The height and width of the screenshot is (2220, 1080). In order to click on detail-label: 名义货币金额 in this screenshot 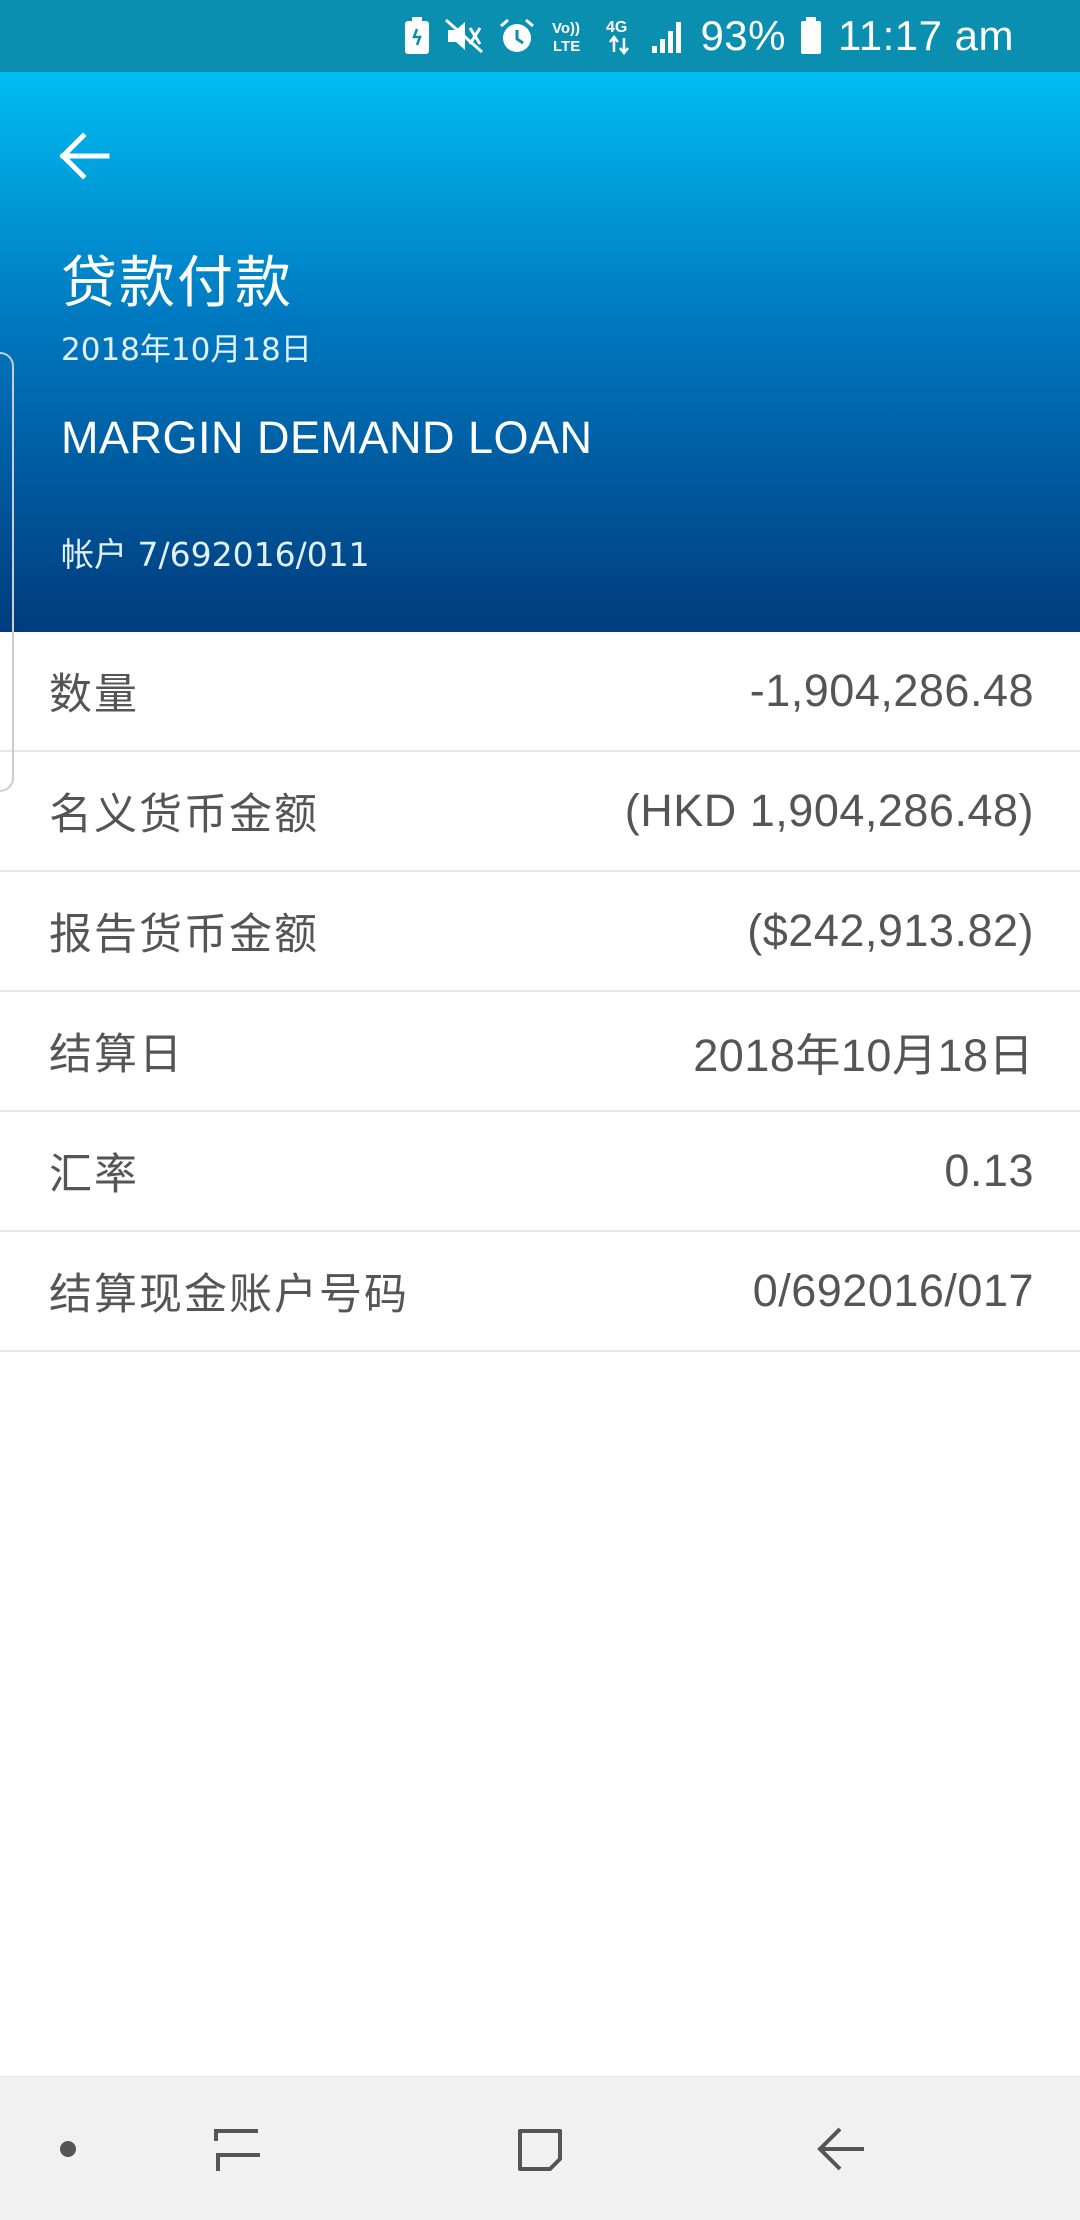, I will do `click(184, 815)`.